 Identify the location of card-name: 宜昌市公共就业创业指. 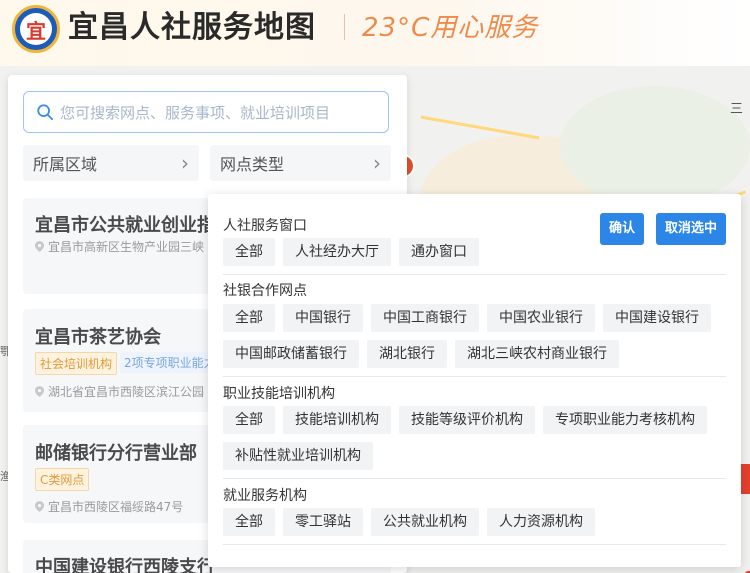
(125, 225).